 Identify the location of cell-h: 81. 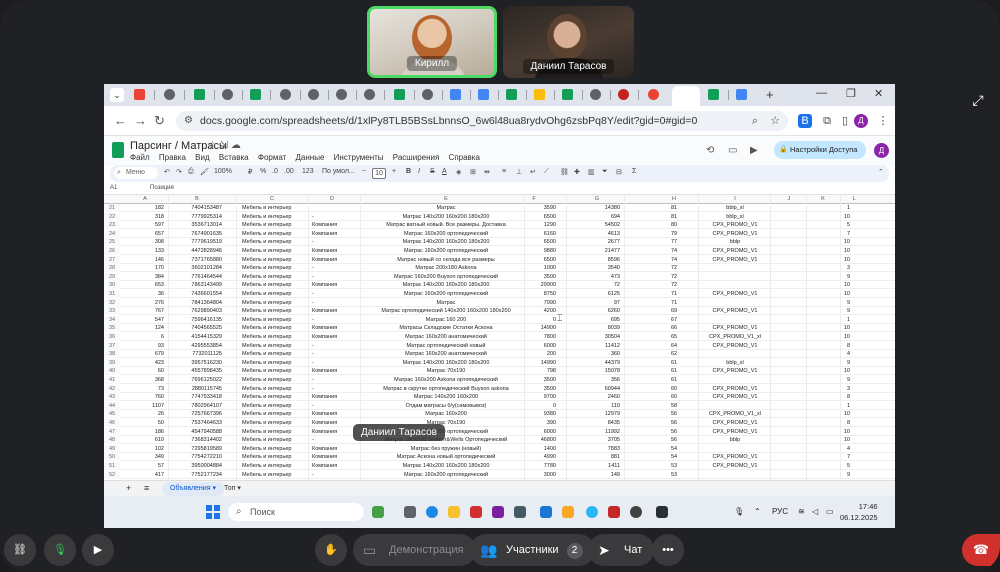
(674, 217).